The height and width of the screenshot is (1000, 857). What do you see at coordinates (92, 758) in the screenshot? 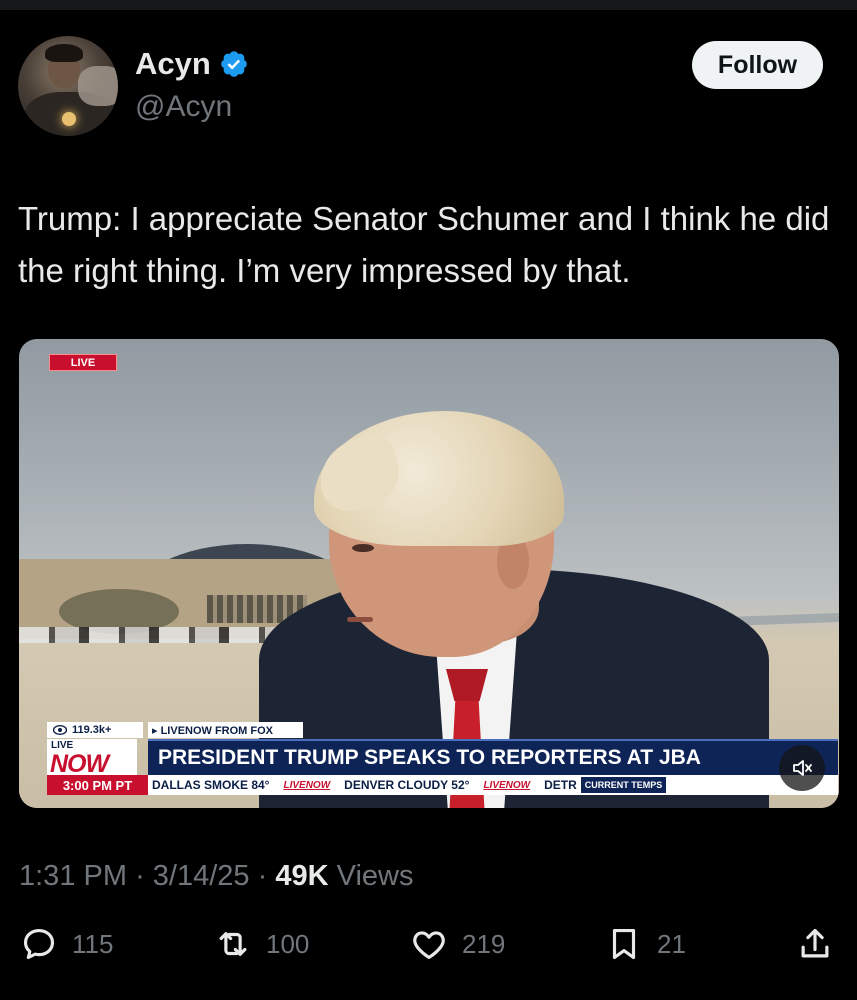
I see `livenow-logo: LIVE NOW` at bounding box center [92, 758].